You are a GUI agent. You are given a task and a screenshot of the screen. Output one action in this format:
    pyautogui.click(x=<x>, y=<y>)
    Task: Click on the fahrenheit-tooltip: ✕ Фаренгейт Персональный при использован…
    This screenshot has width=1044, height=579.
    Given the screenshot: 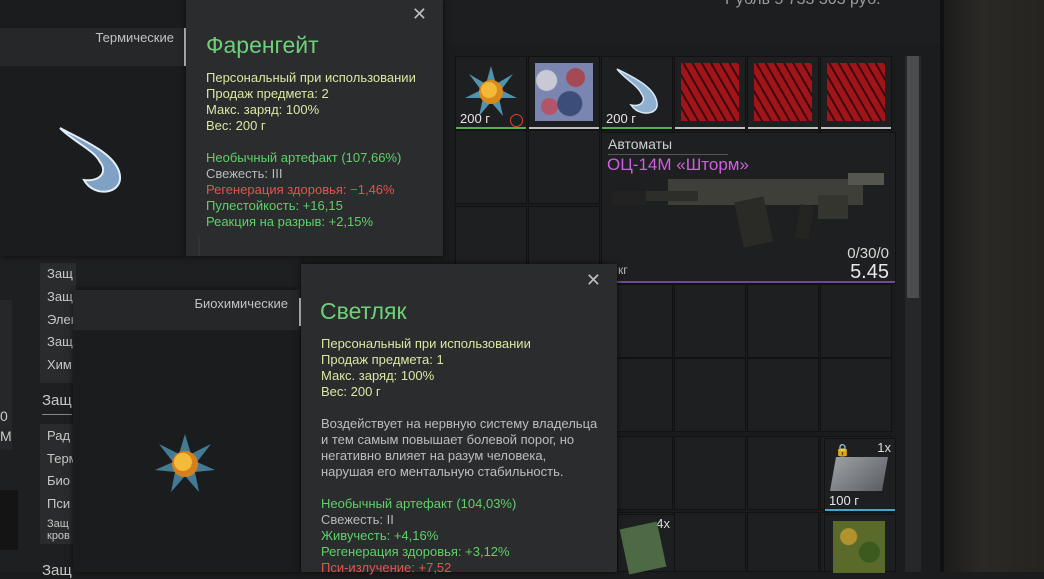 What is the action you would take?
    pyautogui.click(x=314, y=128)
    